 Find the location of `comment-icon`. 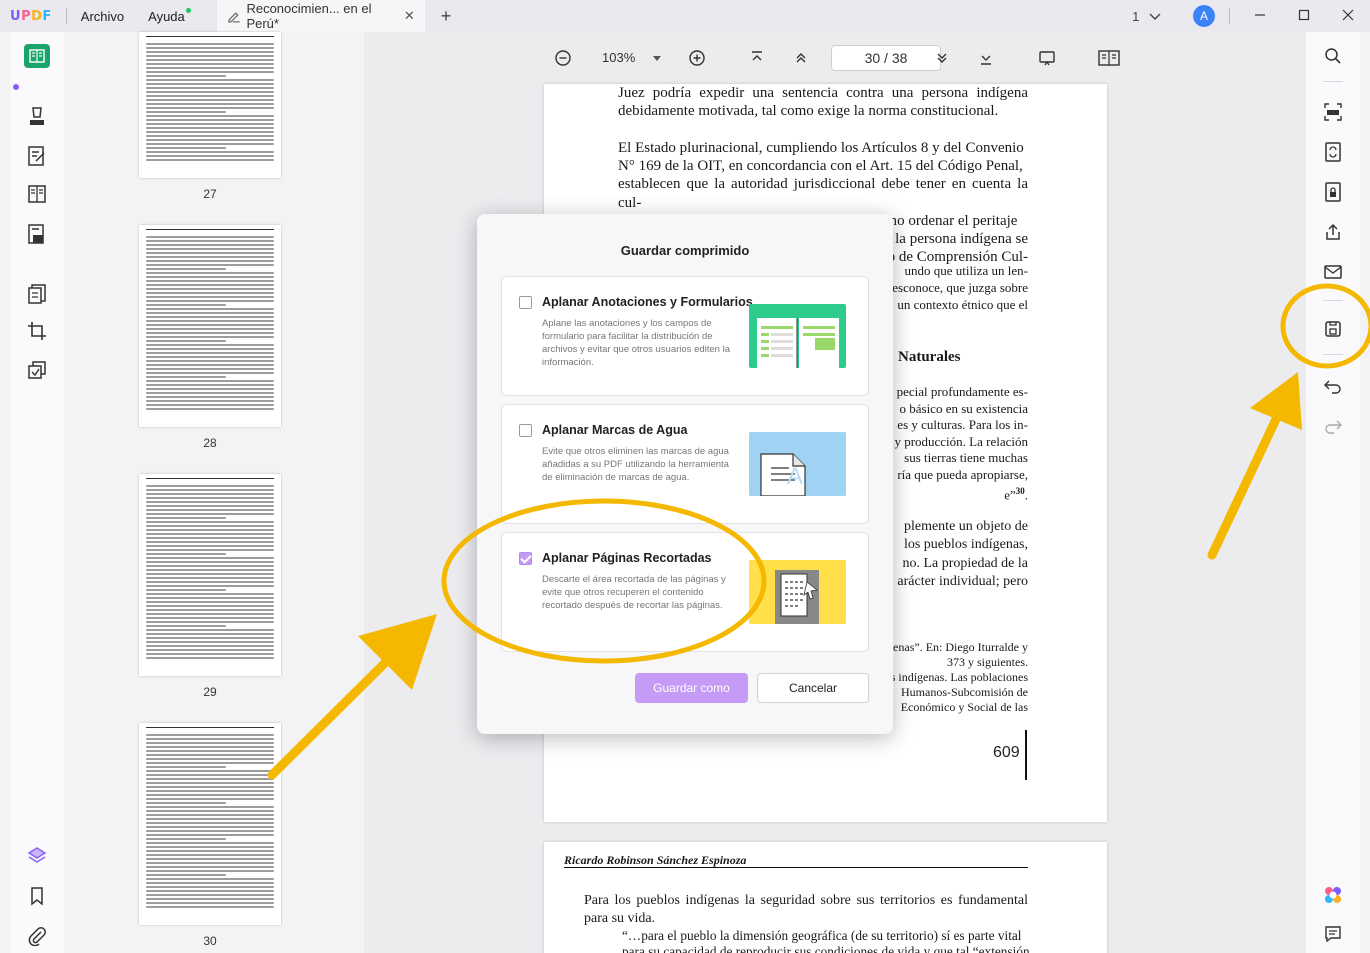

comment-icon is located at coordinates (37, 116).